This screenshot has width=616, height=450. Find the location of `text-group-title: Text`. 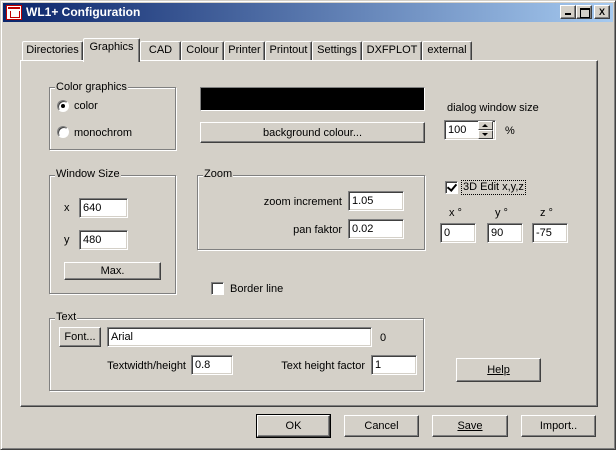

text-group-title: Text is located at coordinates (66, 317).